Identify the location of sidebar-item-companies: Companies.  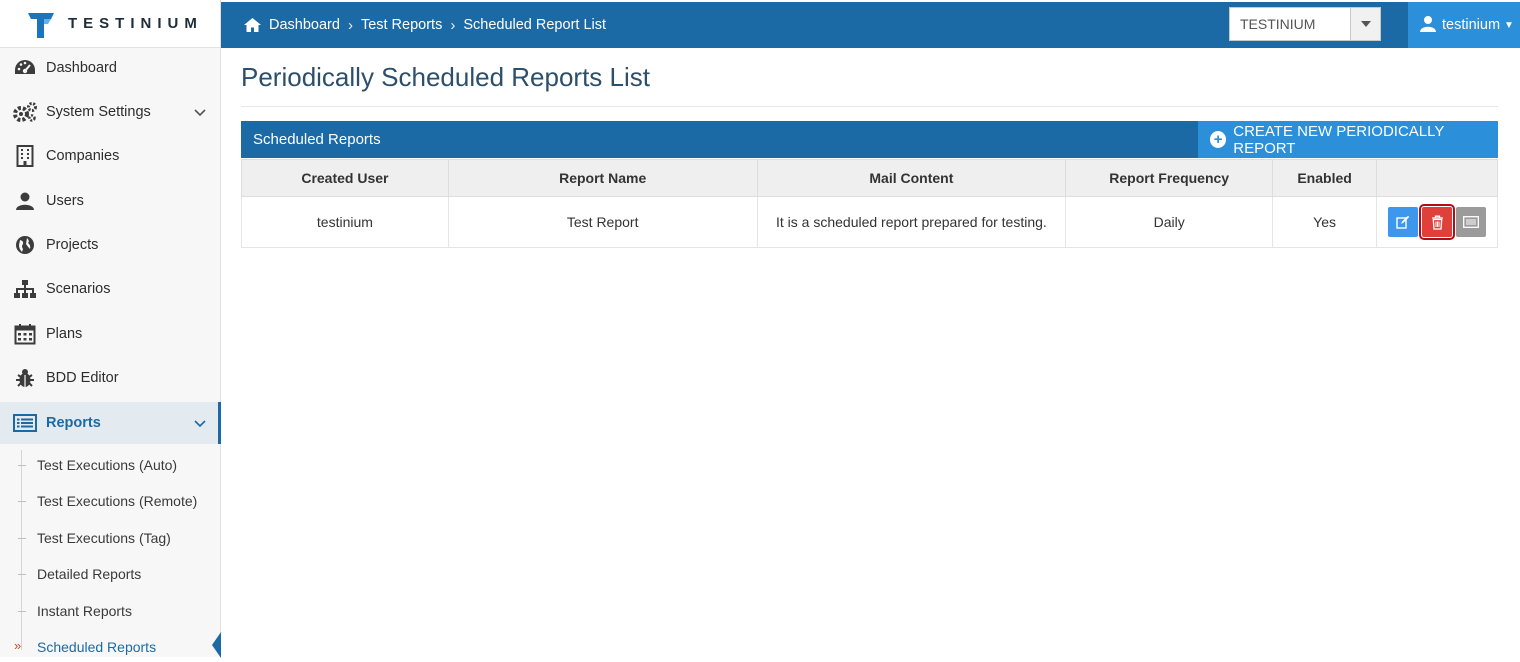
(110, 156).